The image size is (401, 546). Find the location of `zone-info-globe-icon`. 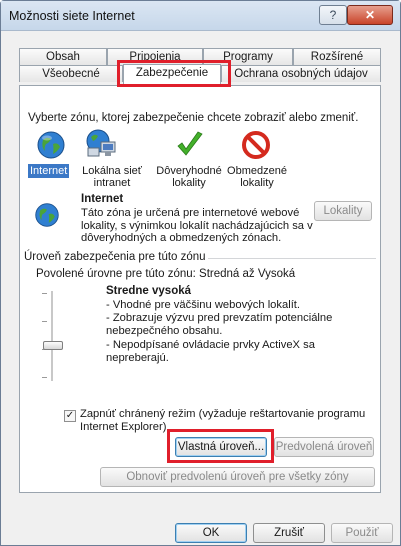

zone-info-globe-icon is located at coordinates (47, 216).